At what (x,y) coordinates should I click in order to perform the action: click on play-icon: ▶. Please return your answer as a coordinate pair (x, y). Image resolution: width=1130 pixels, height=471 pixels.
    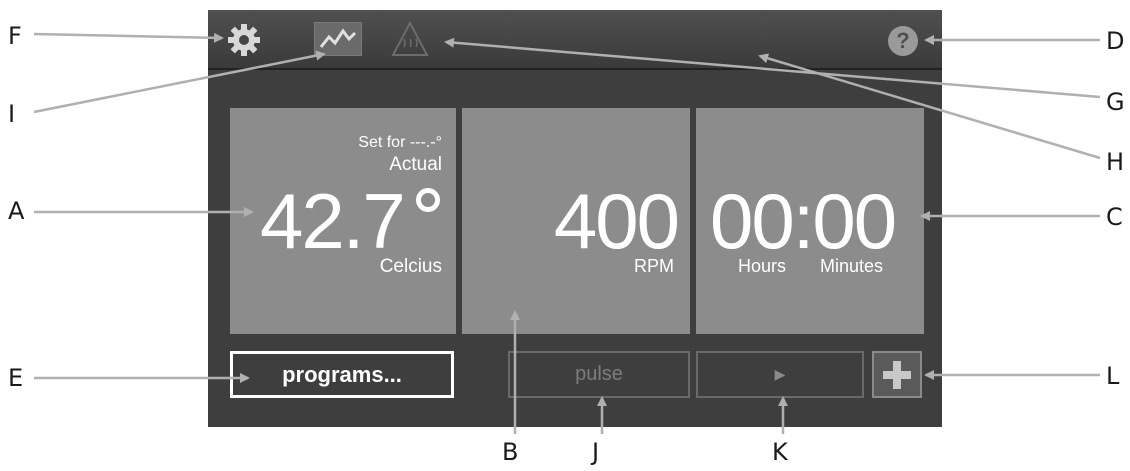
    Looking at the image, I should click on (780, 374).